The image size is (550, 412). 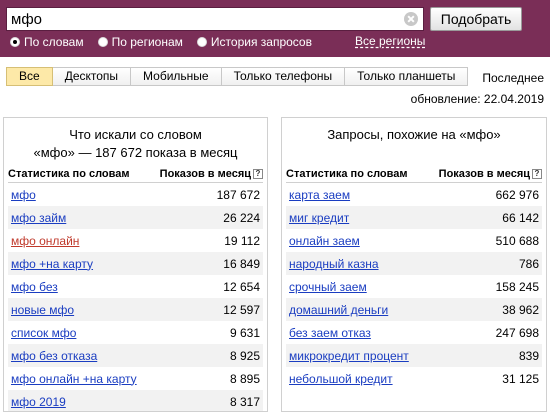 What do you see at coordinates (135, 240) in the screenshot?
I see `table-row: мфо онлайн 19 112` at bounding box center [135, 240].